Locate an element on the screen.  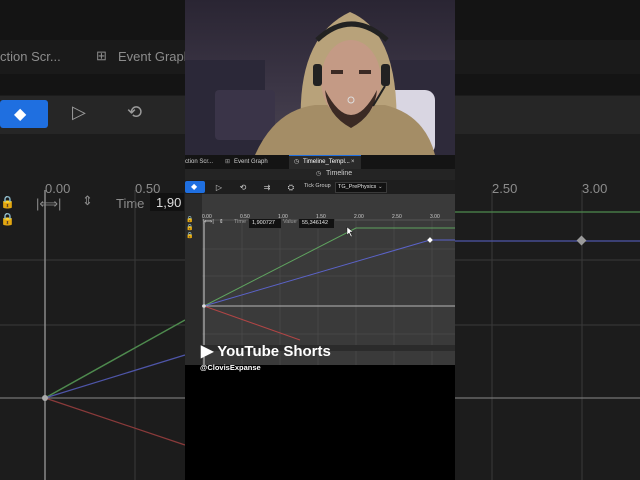
value-value: 55,346142 is located at coordinates (315, 223).